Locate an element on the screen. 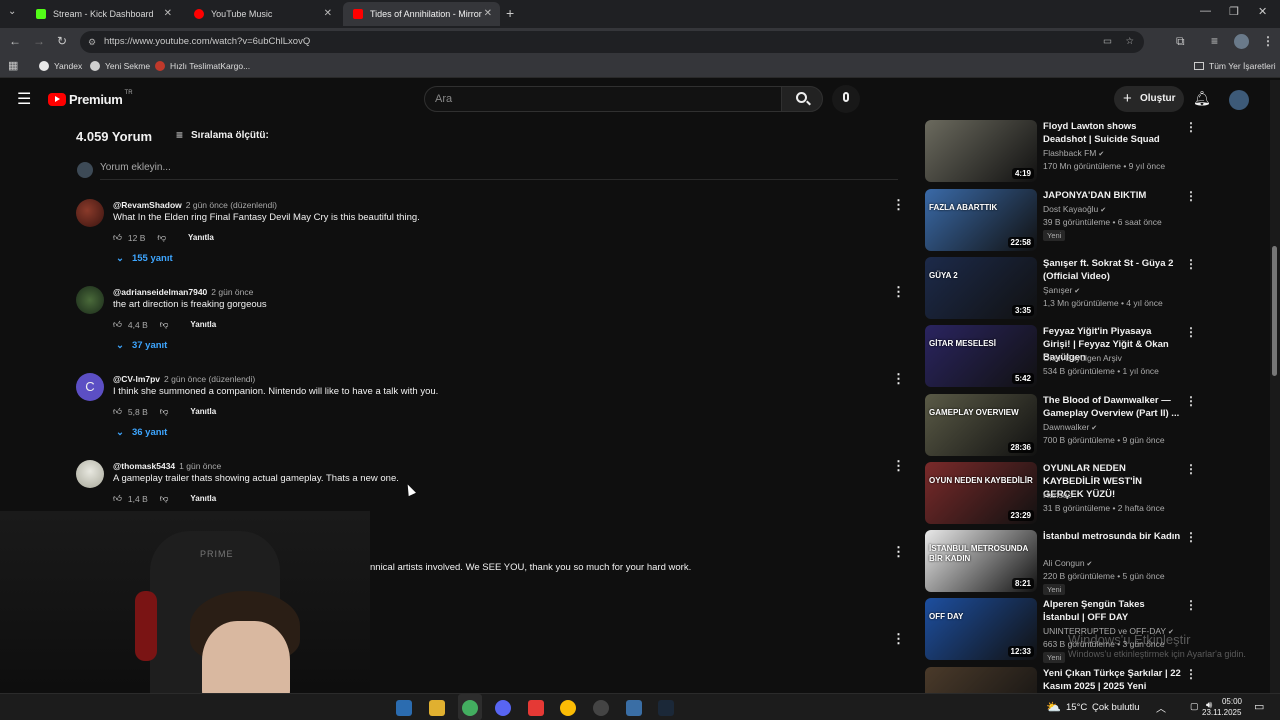  video-thumbnail: 4:19 is located at coordinates (981, 151).